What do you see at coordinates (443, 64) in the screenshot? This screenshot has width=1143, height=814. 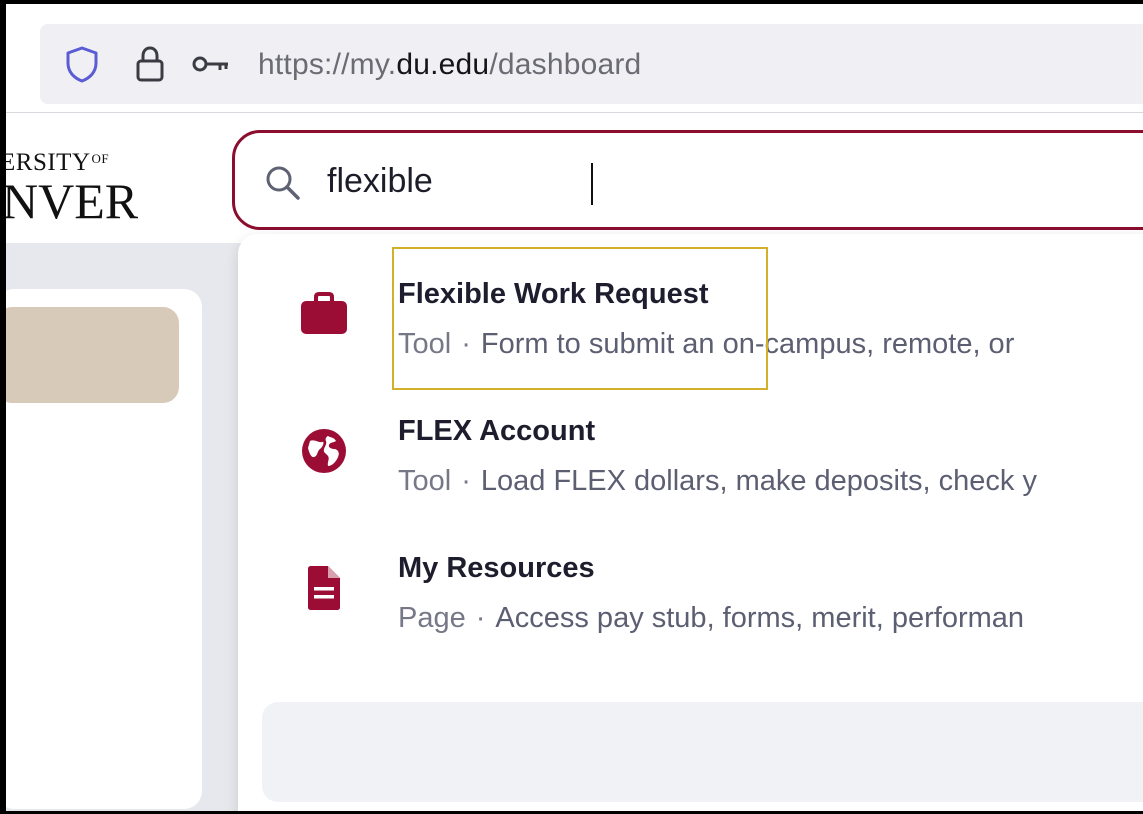 I see `url-domain: du.edu` at bounding box center [443, 64].